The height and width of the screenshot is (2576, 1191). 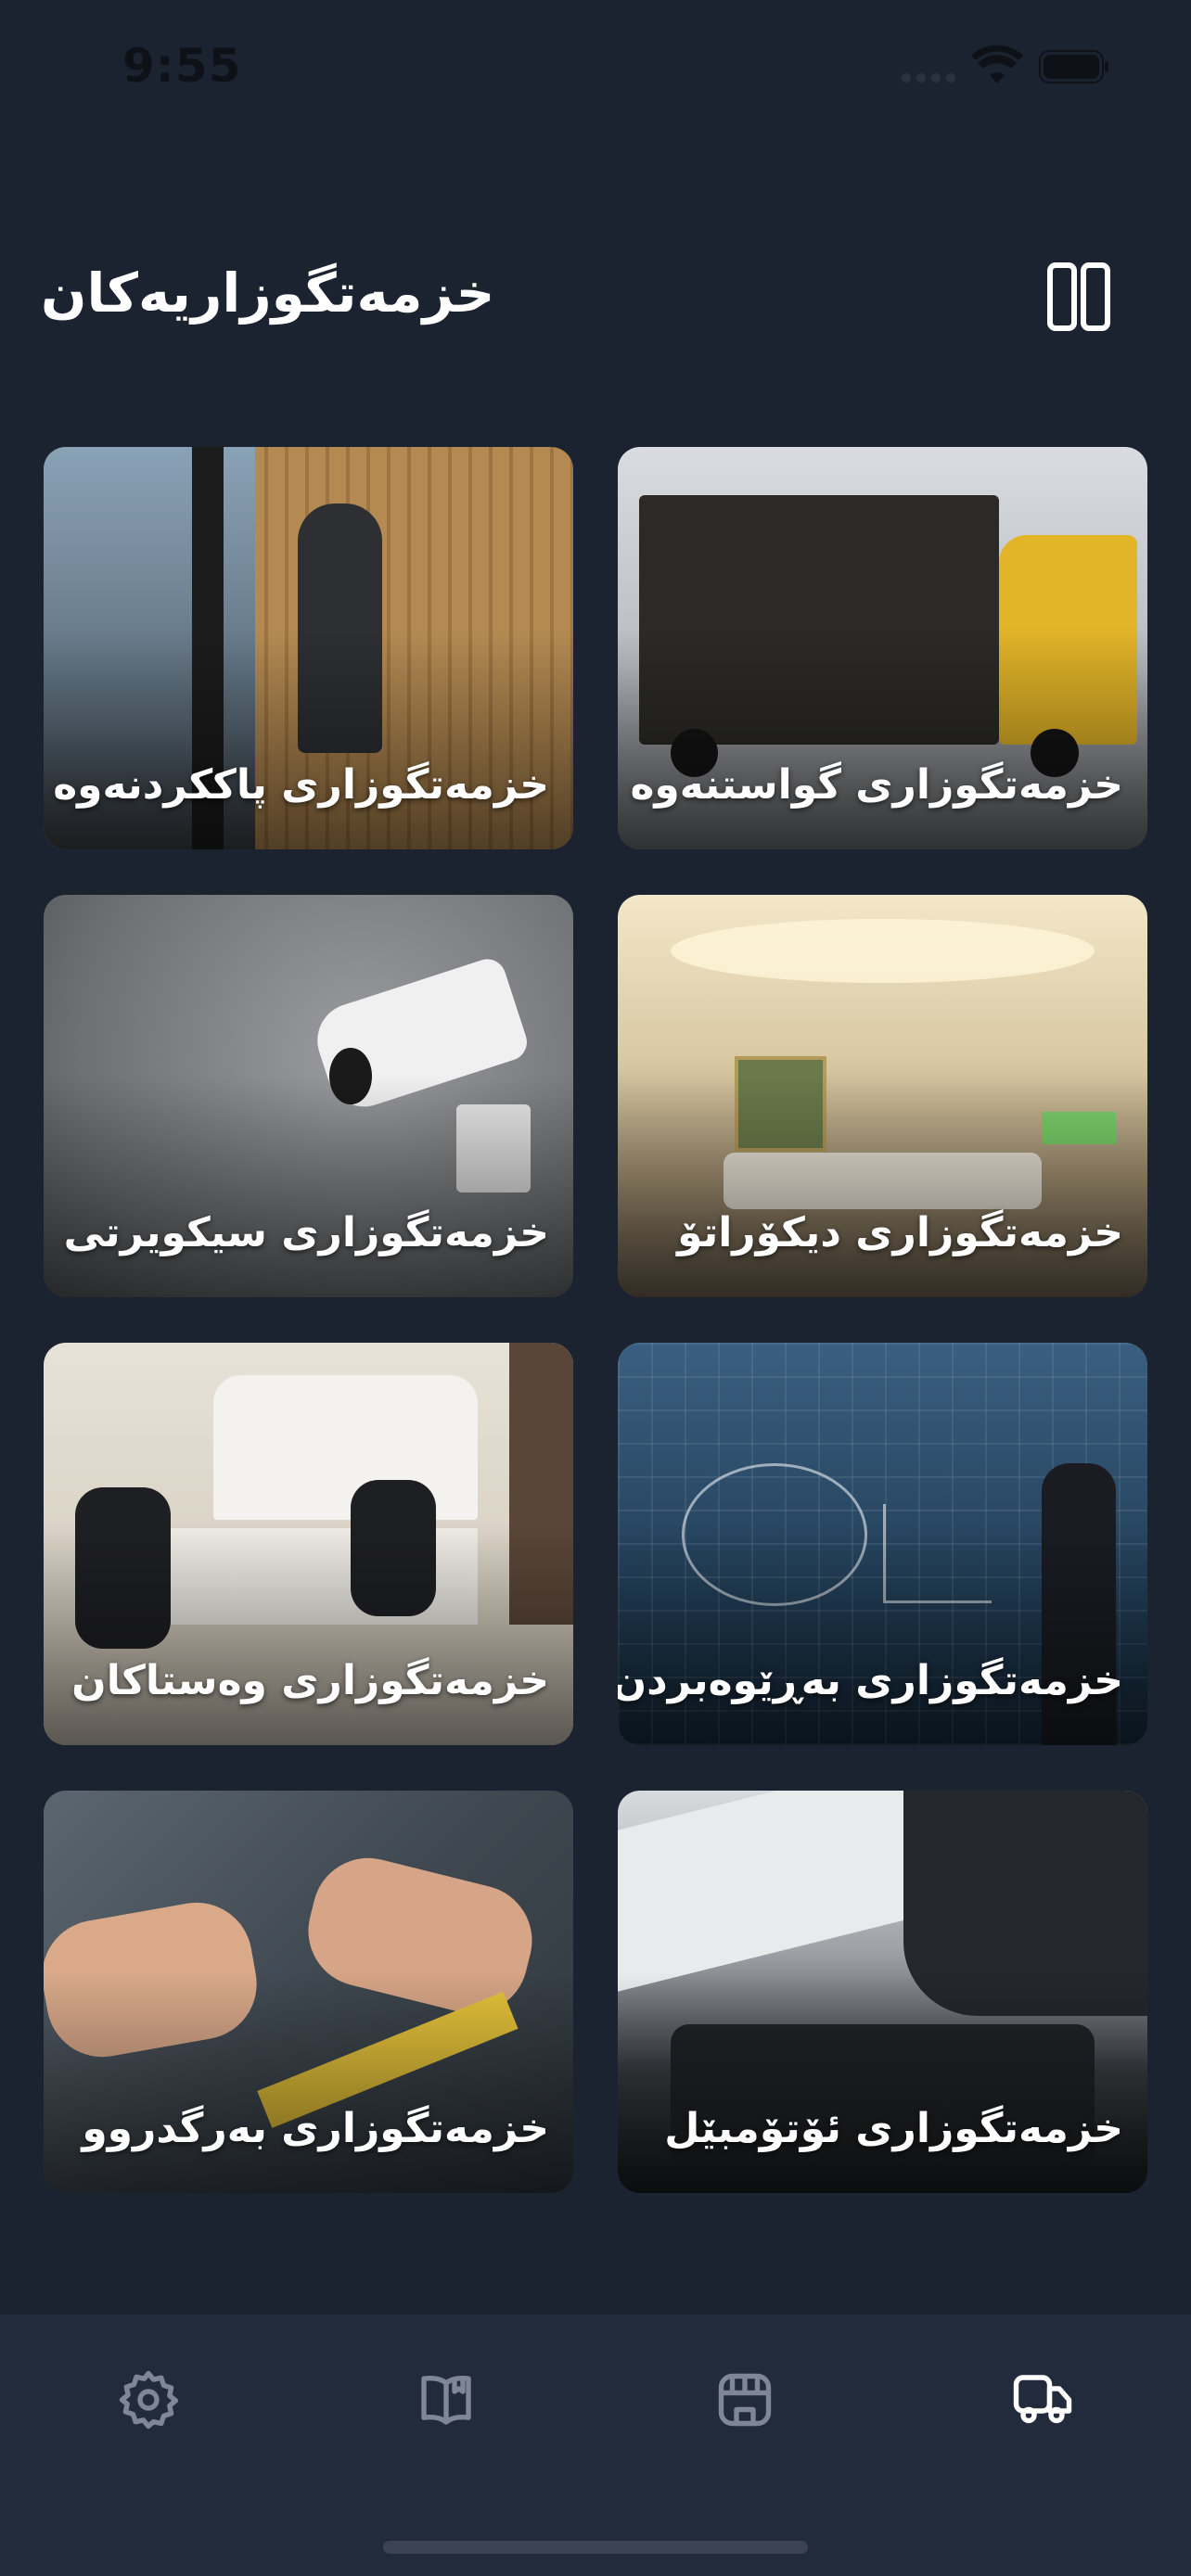 What do you see at coordinates (1078, 296) in the screenshot?
I see `columns-icon` at bounding box center [1078, 296].